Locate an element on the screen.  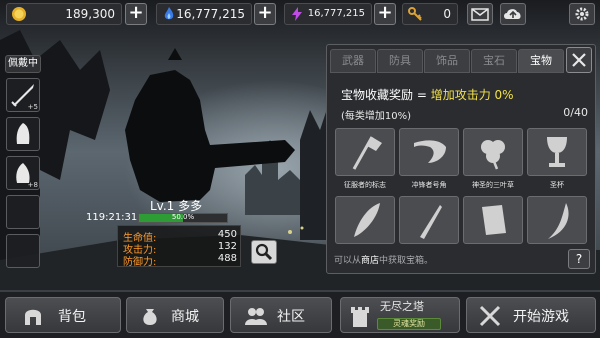
exp-percent-text: 50.0% is located at coordinates (183, 217).